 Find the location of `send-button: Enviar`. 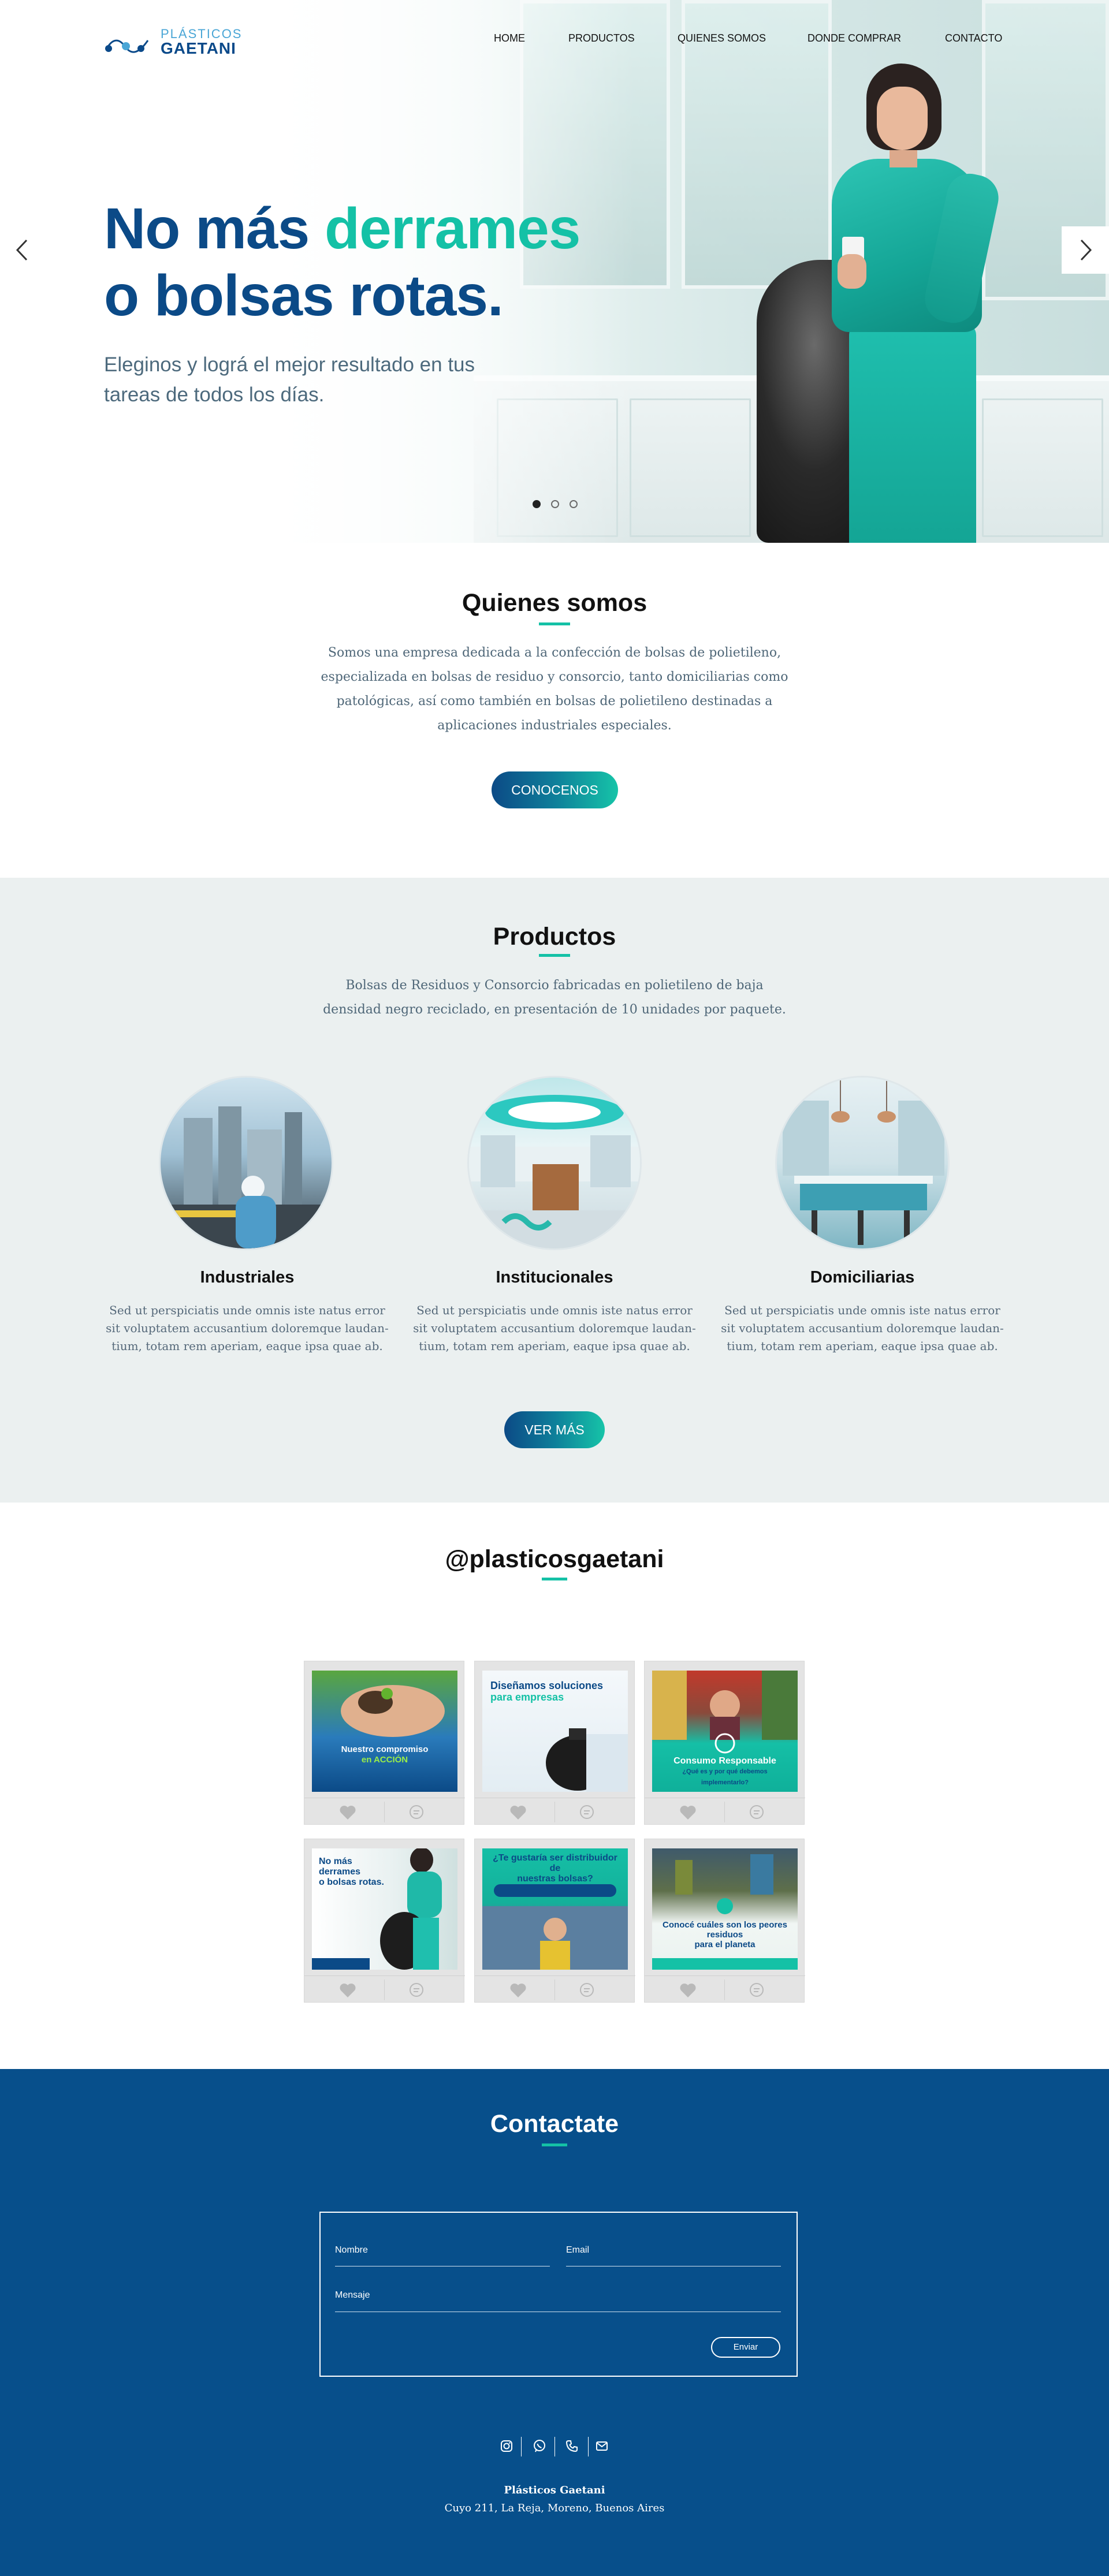

send-button: Enviar is located at coordinates (745, 2347).